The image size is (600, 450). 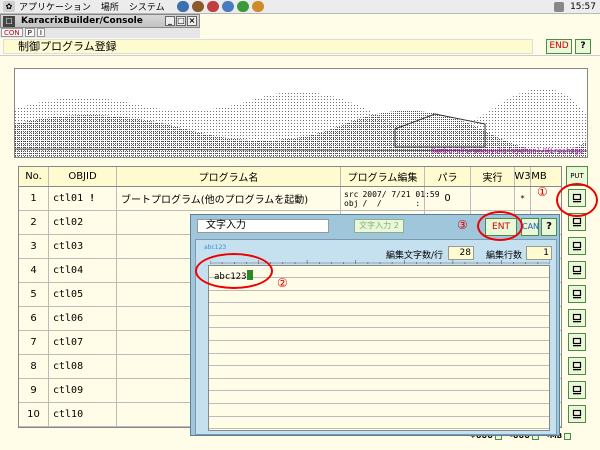 What do you see at coordinates (68, 270) in the screenshot?
I see `row-objid-text: ctl04` at bounding box center [68, 270].